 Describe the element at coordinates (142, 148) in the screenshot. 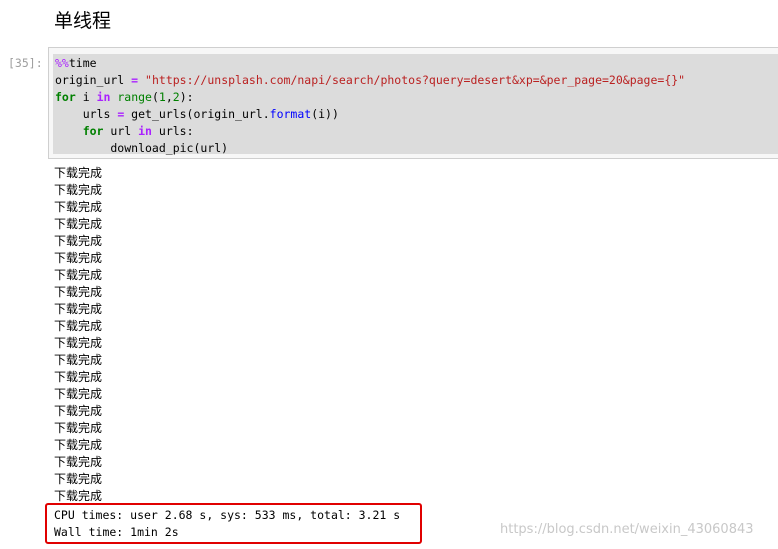

I see `code-line: download_pic(url)` at that location.